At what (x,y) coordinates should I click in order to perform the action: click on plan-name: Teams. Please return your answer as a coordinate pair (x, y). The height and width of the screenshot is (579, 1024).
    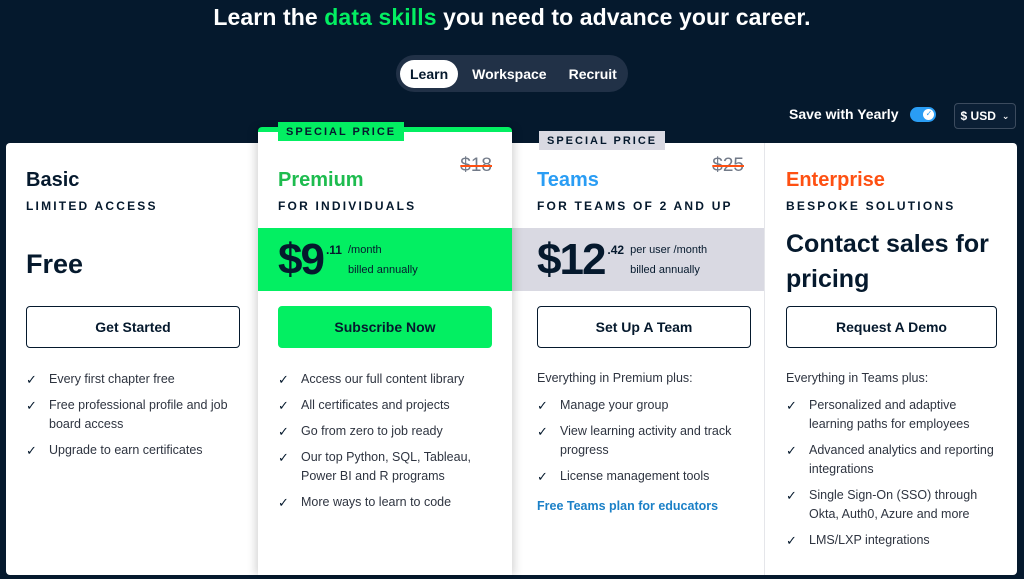
    Looking at the image, I should click on (568, 180).